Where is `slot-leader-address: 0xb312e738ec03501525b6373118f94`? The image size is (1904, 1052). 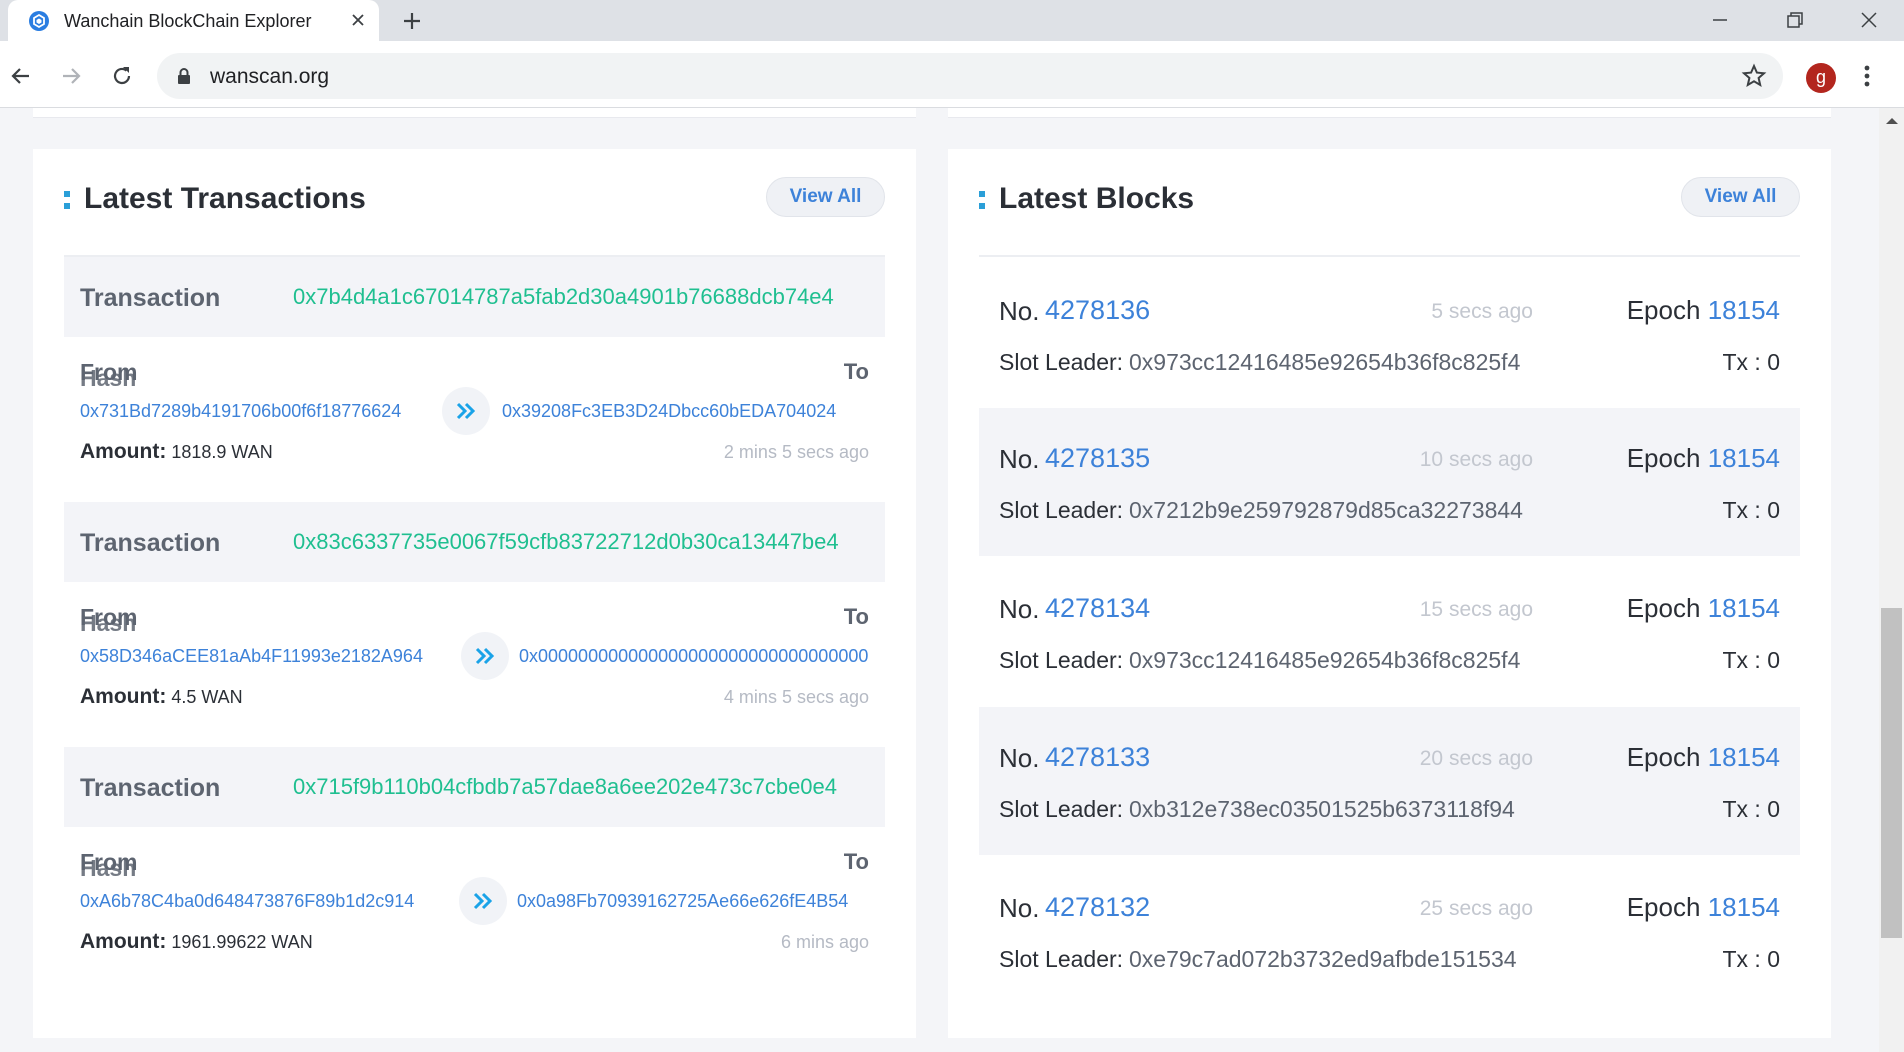
slot-leader-address: 0xb312e738ec03501525b6373118f94 is located at coordinates (1331, 809).